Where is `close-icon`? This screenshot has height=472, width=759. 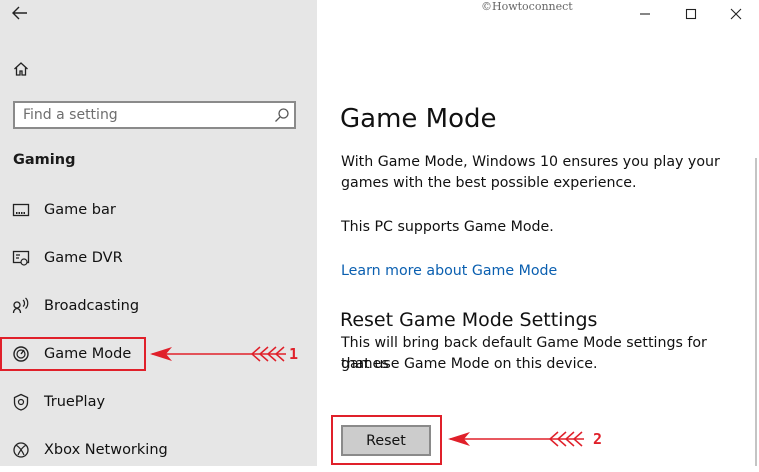
close-icon is located at coordinates (736, 14).